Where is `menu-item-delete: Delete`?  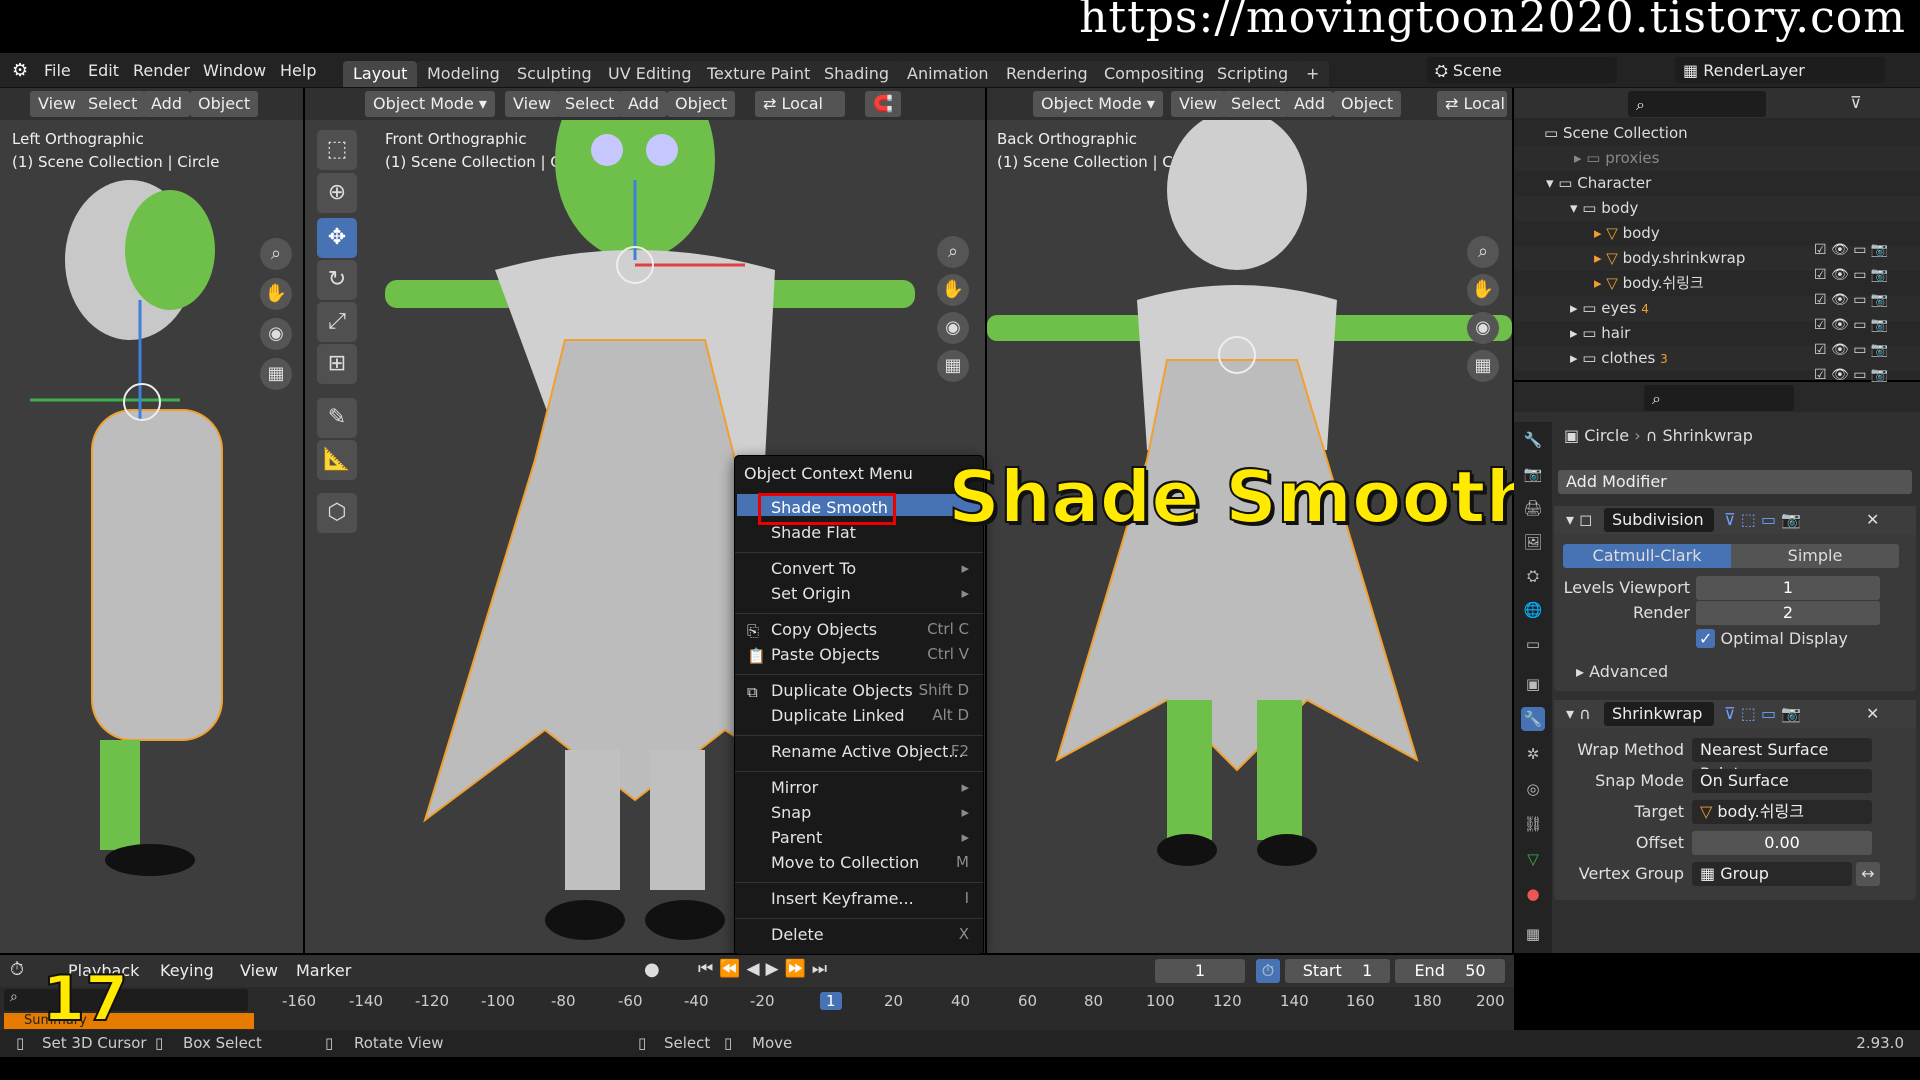 menu-item-delete: Delete is located at coordinates (797, 934).